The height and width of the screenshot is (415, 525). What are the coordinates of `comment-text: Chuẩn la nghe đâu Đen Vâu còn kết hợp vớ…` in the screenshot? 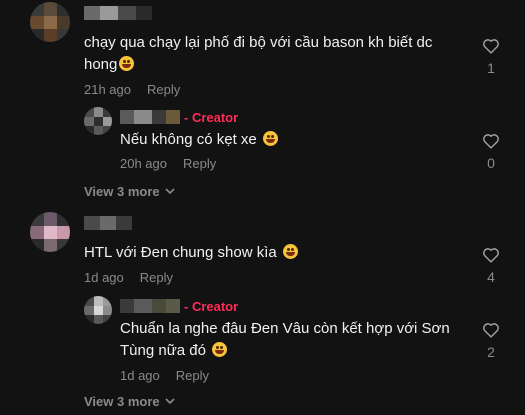 It's located at (285, 339).